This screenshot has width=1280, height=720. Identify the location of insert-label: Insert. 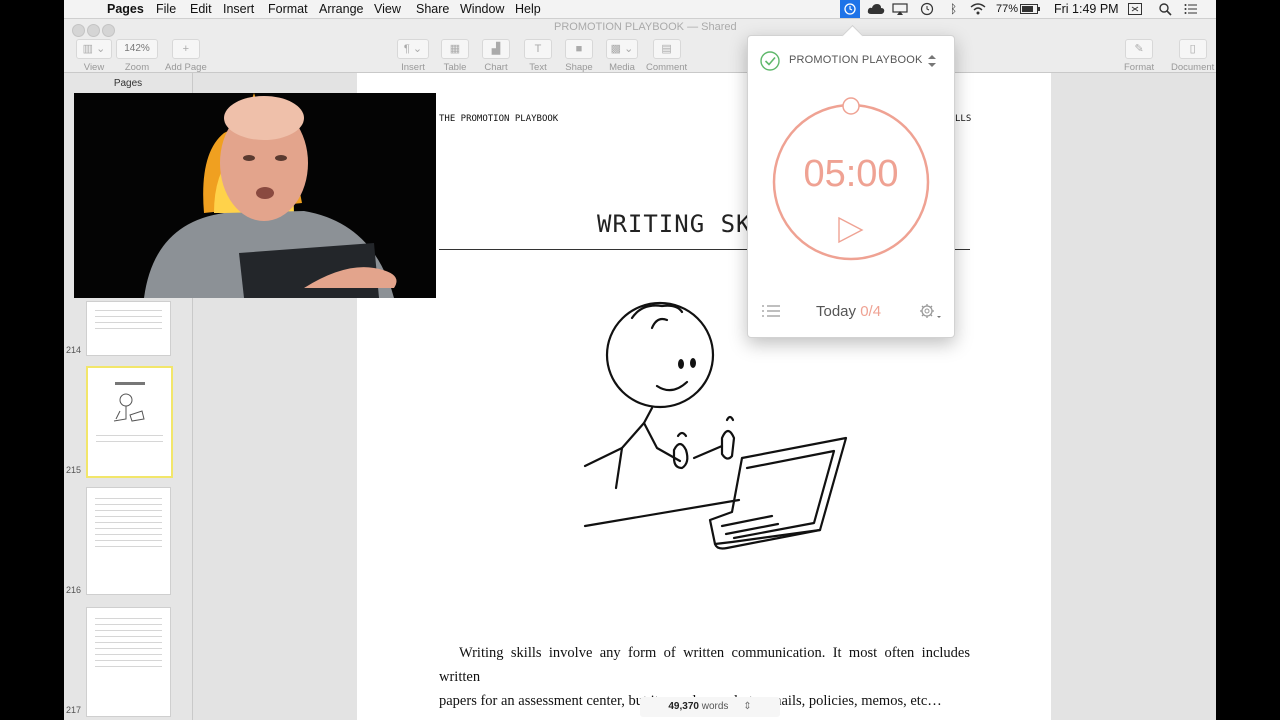
(413, 67).